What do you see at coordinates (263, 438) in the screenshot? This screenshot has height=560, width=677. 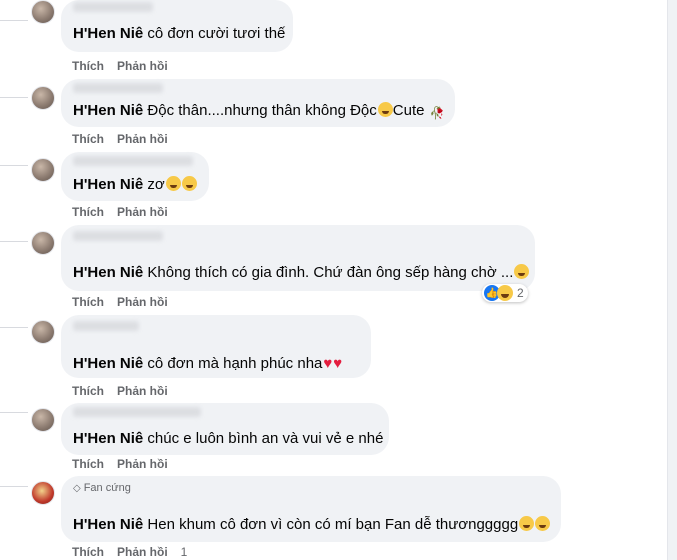 I see `comment-body: chúc e luôn bình an và vui vẻ e nhé` at bounding box center [263, 438].